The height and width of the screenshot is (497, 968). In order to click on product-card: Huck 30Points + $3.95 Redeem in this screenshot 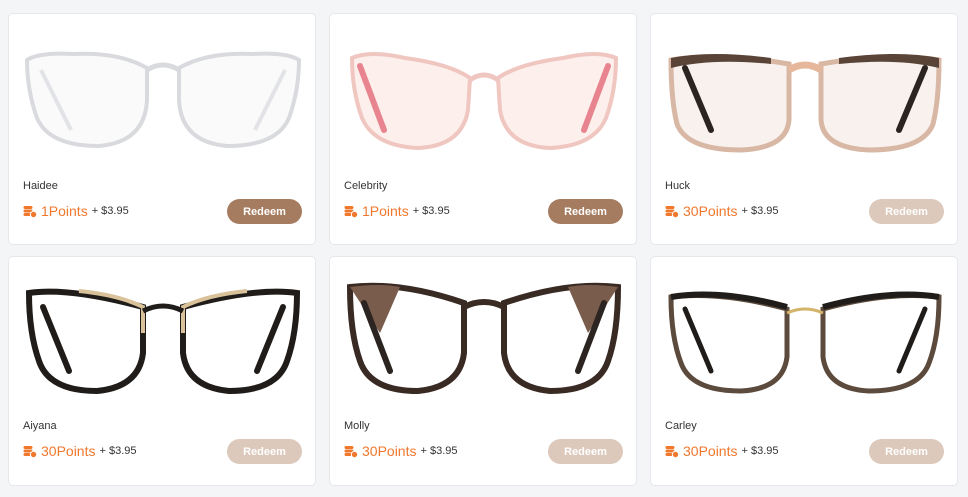, I will do `click(804, 129)`.